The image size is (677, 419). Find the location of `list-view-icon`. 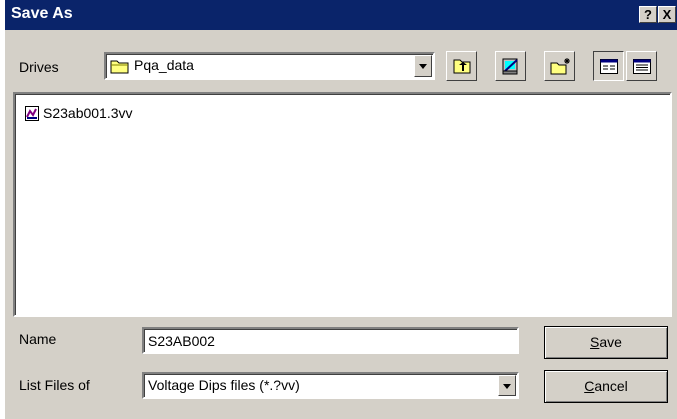

list-view-icon is located at coordinates (609, 66).